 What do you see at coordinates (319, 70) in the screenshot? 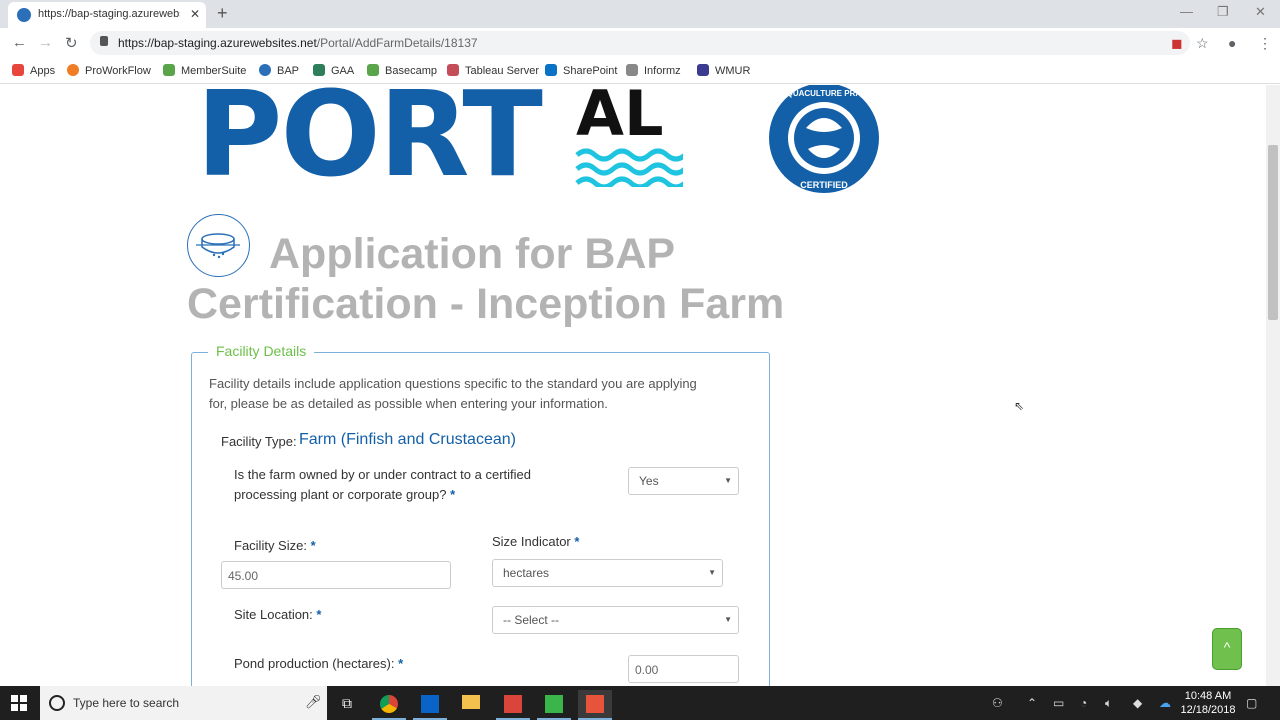
I see `gaa-icon` at bounding box center [319, 70].